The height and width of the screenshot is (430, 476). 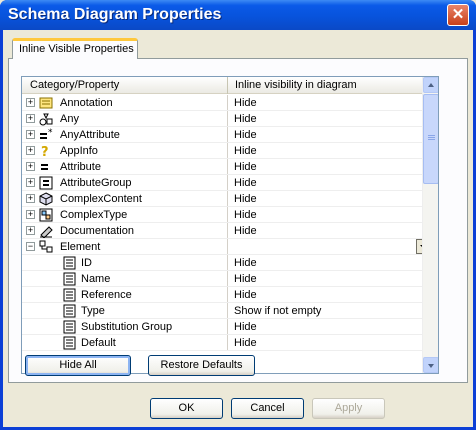 I want to click on window-title: Schema Diagram Properties, so click(x=115, y=14).